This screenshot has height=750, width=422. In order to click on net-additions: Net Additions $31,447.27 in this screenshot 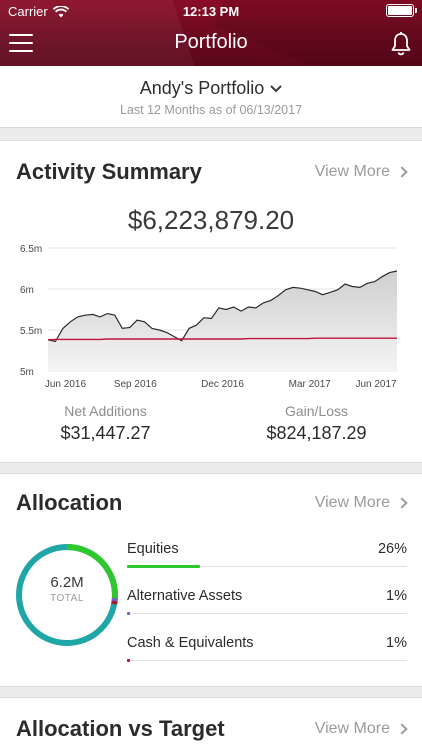, I will do `click(105, 423)`.